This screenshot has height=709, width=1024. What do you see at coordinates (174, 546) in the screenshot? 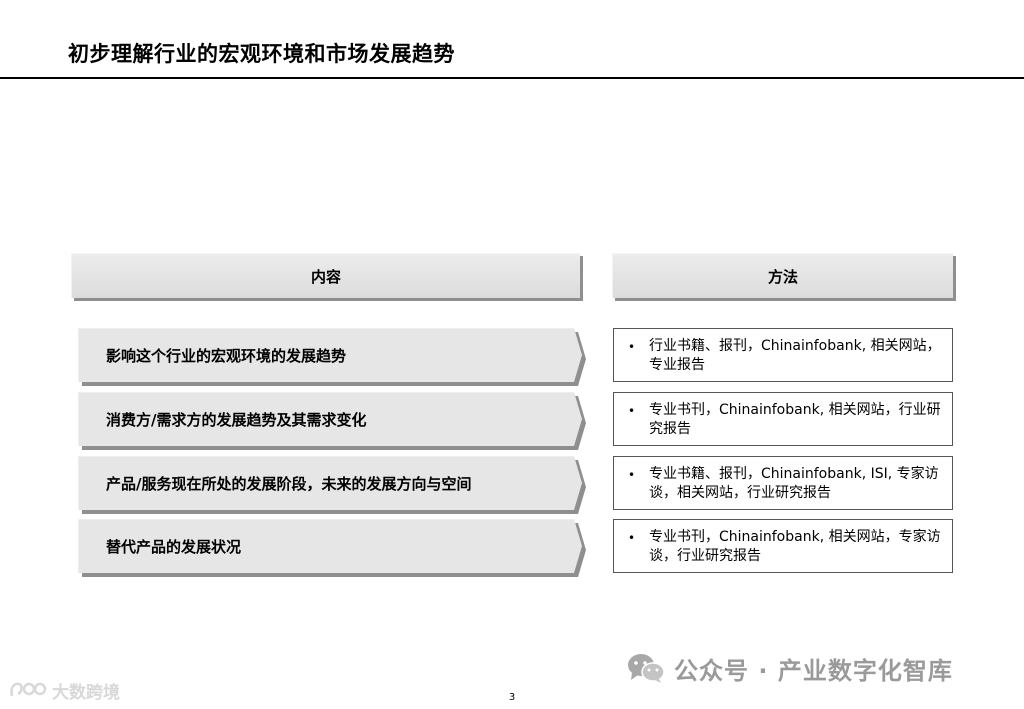
I see `content-label: 替代产品的发展状况` at bounding box center [174, 546].